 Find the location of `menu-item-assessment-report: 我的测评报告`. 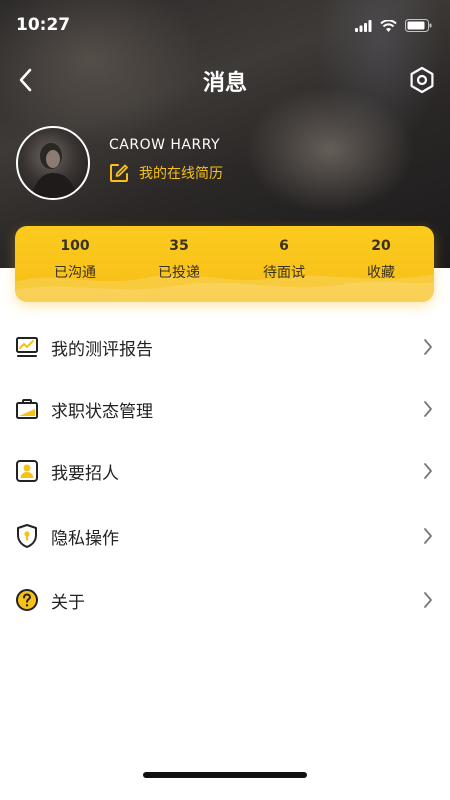

menu-item-assessment-report: 我的测评报告 is located at coordinates (225, 347).